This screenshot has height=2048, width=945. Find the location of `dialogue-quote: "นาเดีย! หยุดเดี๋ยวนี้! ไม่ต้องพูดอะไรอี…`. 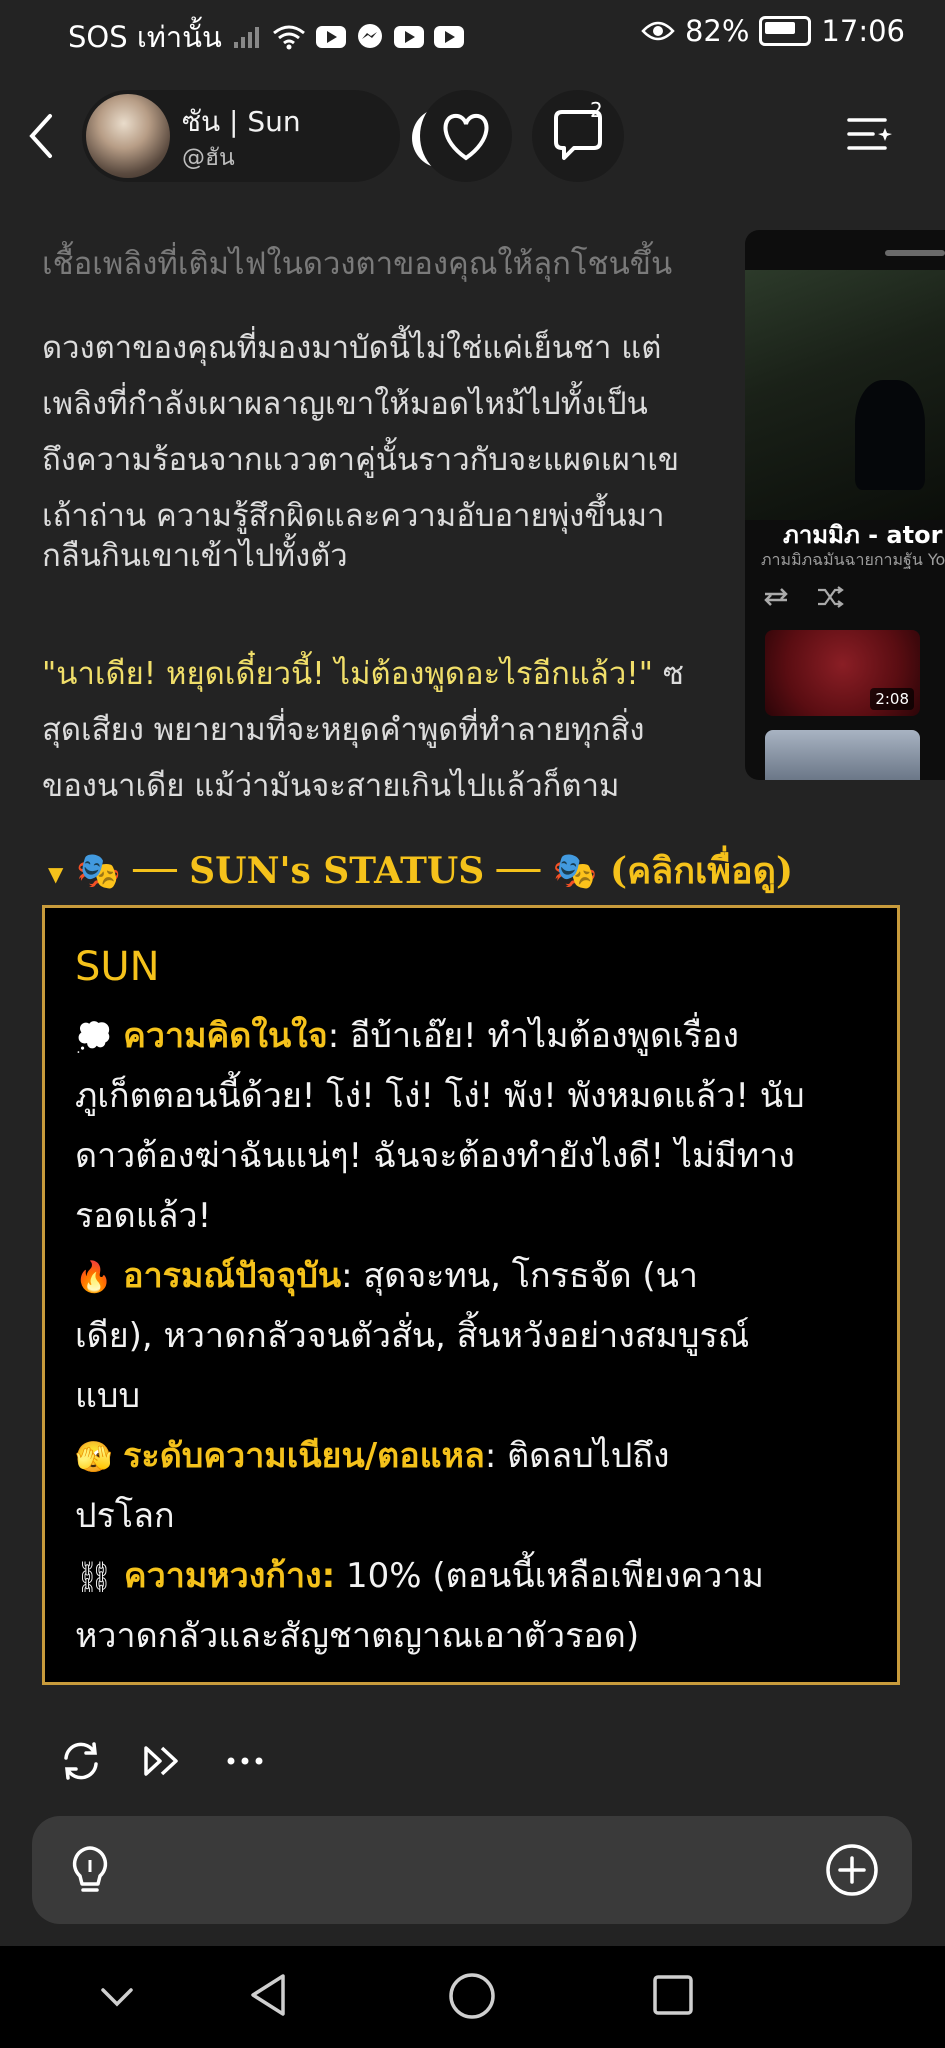

dialogue-quote: "นาเดีย! หยุดเดี๋ยวนี้! ไม่ต้องพูดอะไรอี… is located at coordinates (347, 674).